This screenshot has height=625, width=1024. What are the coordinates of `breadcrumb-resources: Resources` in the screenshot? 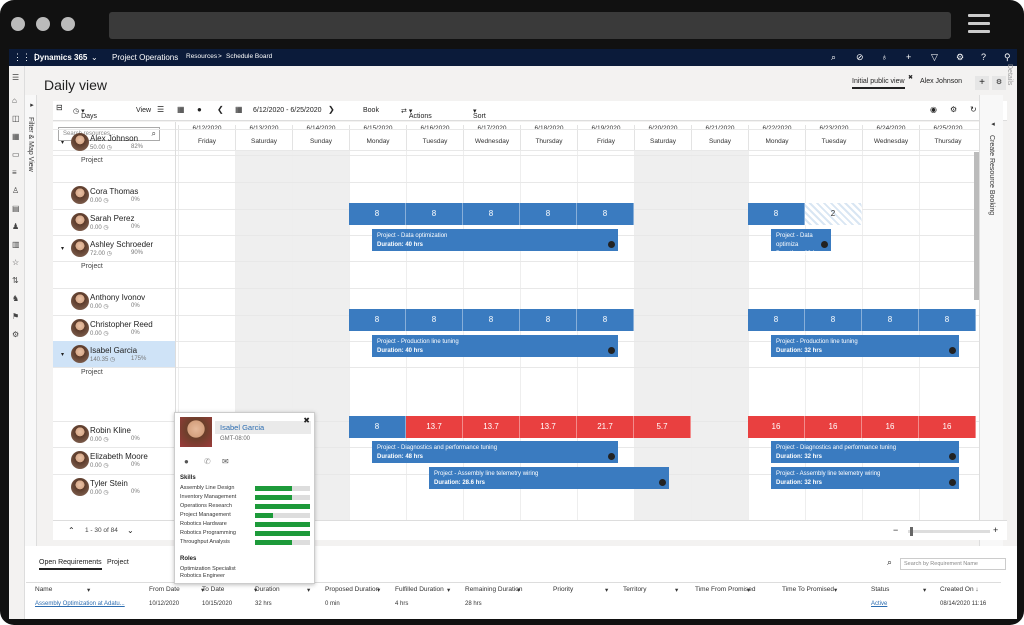 It's located at (201, 56).